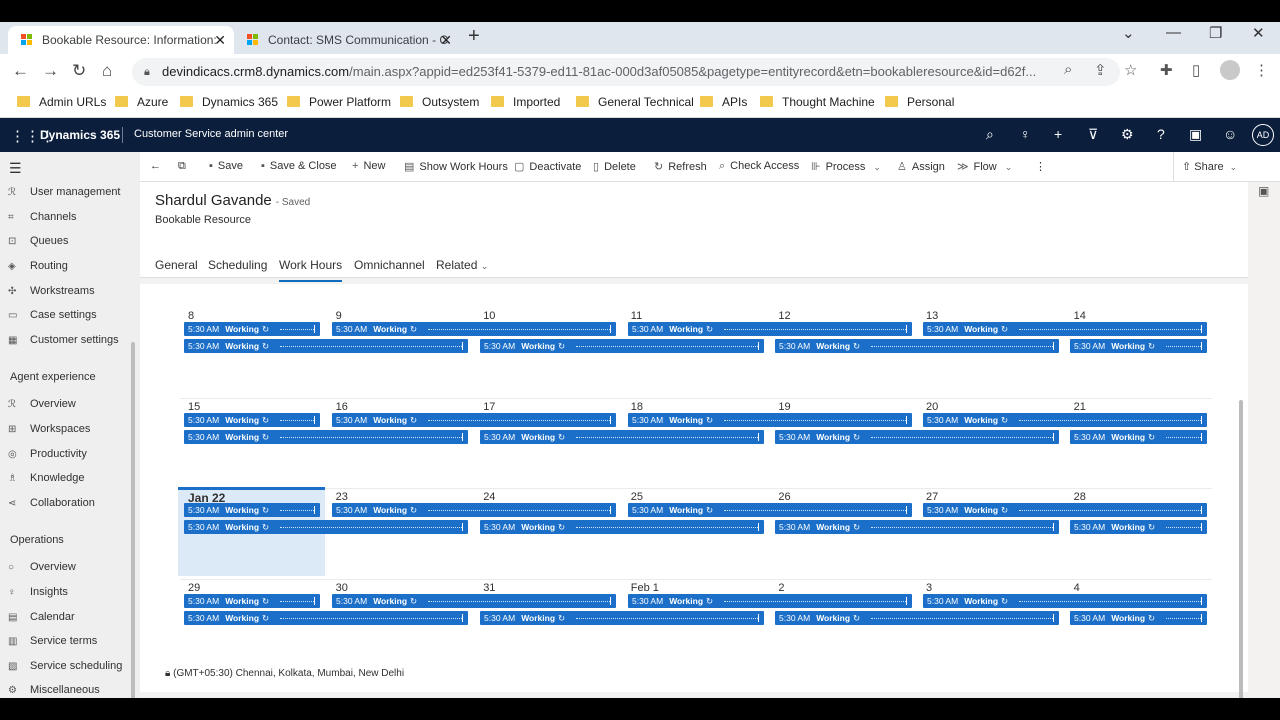  Describe the element at coordinates (1077, 588) in the screenshot. I see `day-number: 4` at that location.